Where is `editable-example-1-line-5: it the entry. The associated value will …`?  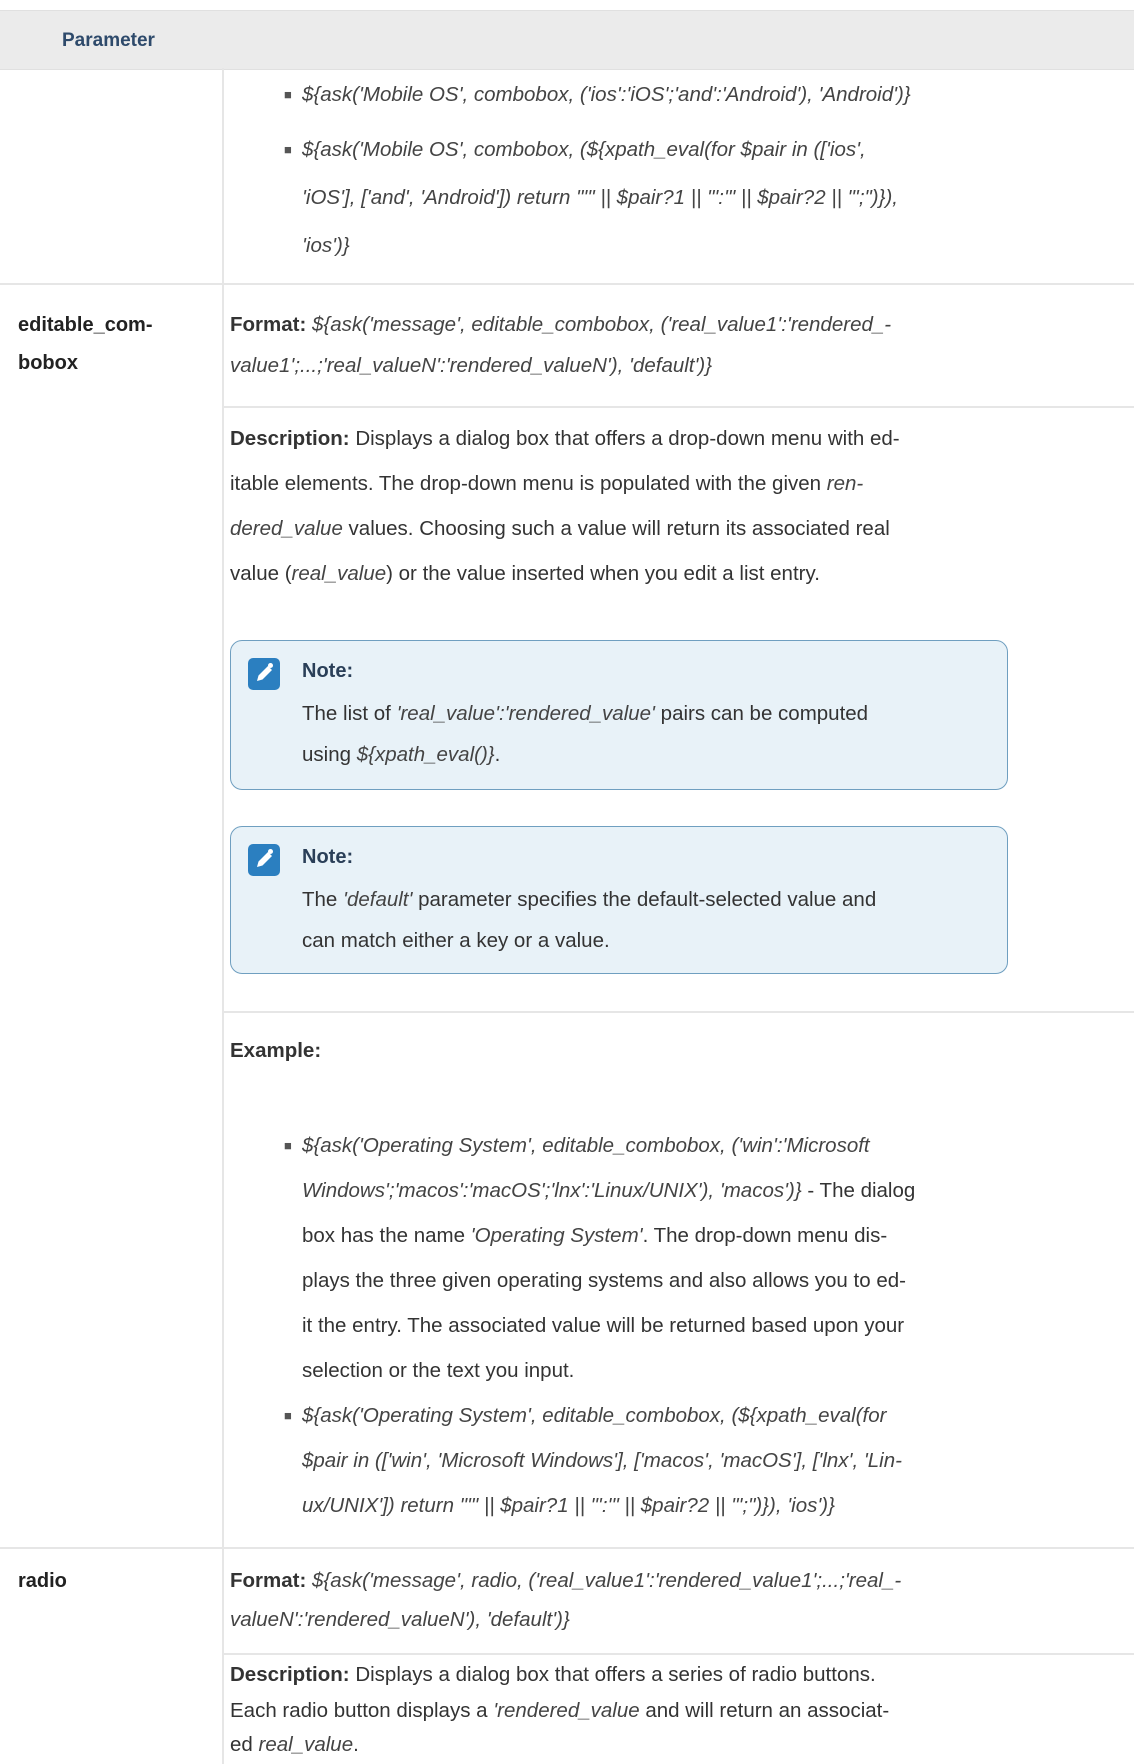
editable-example-1-line-5: it the entry. The associated value will … is located at coordinates (603, 1325).